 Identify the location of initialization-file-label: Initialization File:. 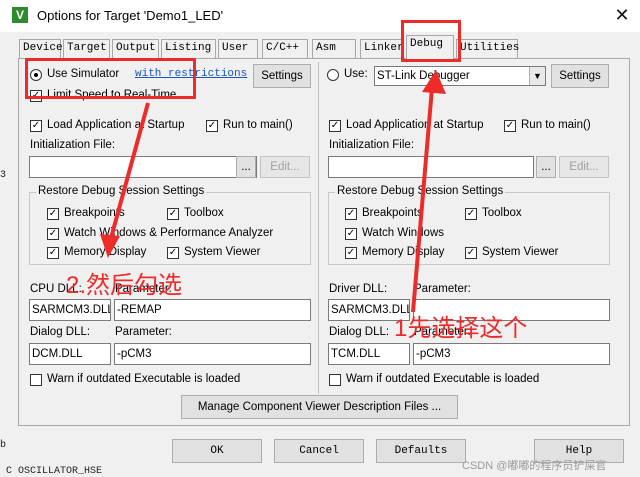
(73, 145).